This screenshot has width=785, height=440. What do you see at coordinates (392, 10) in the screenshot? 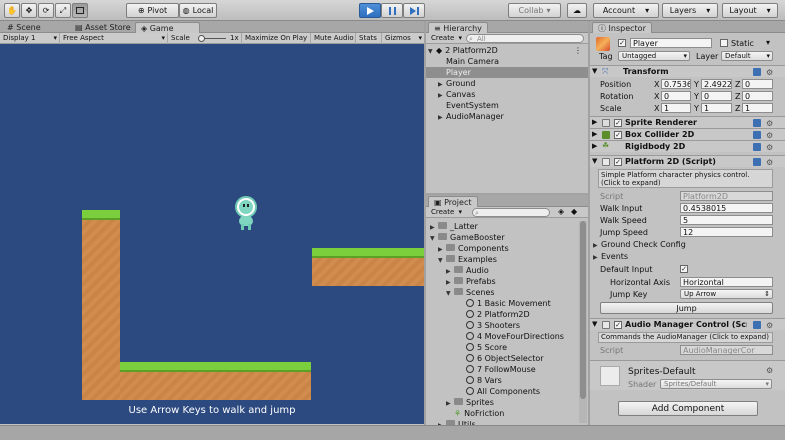
I see `pause-button` at bounding box center [392, 10].